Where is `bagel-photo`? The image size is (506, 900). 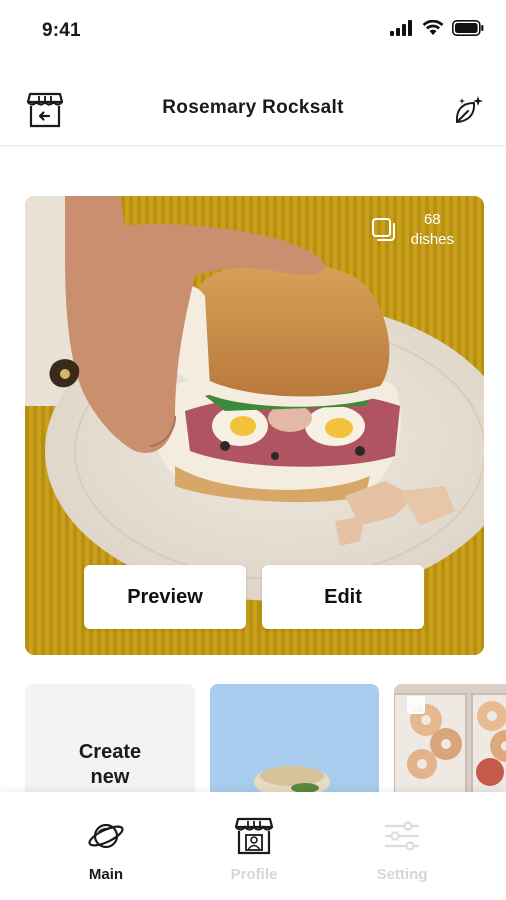
bagel-photo is located at coordinates (294, 739).